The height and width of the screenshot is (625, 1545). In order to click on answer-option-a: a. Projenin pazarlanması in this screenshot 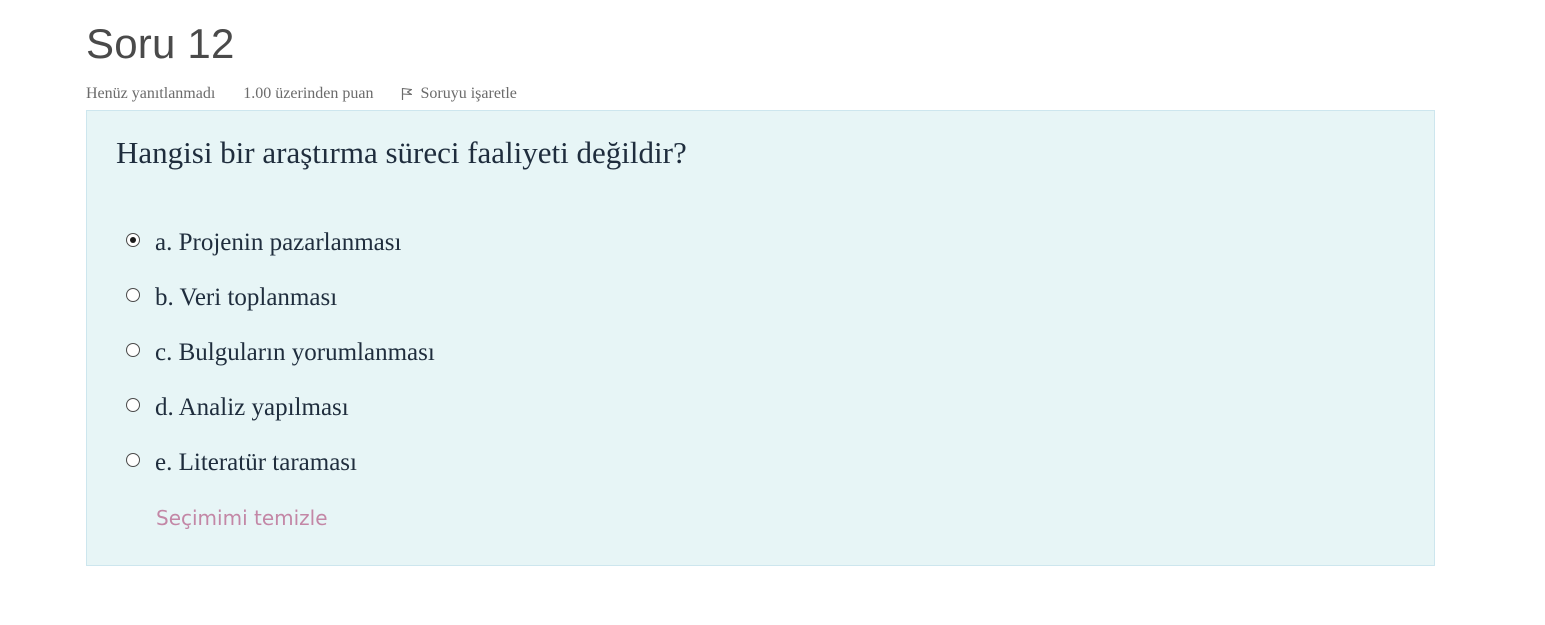, I will do `click(280, 256)`.